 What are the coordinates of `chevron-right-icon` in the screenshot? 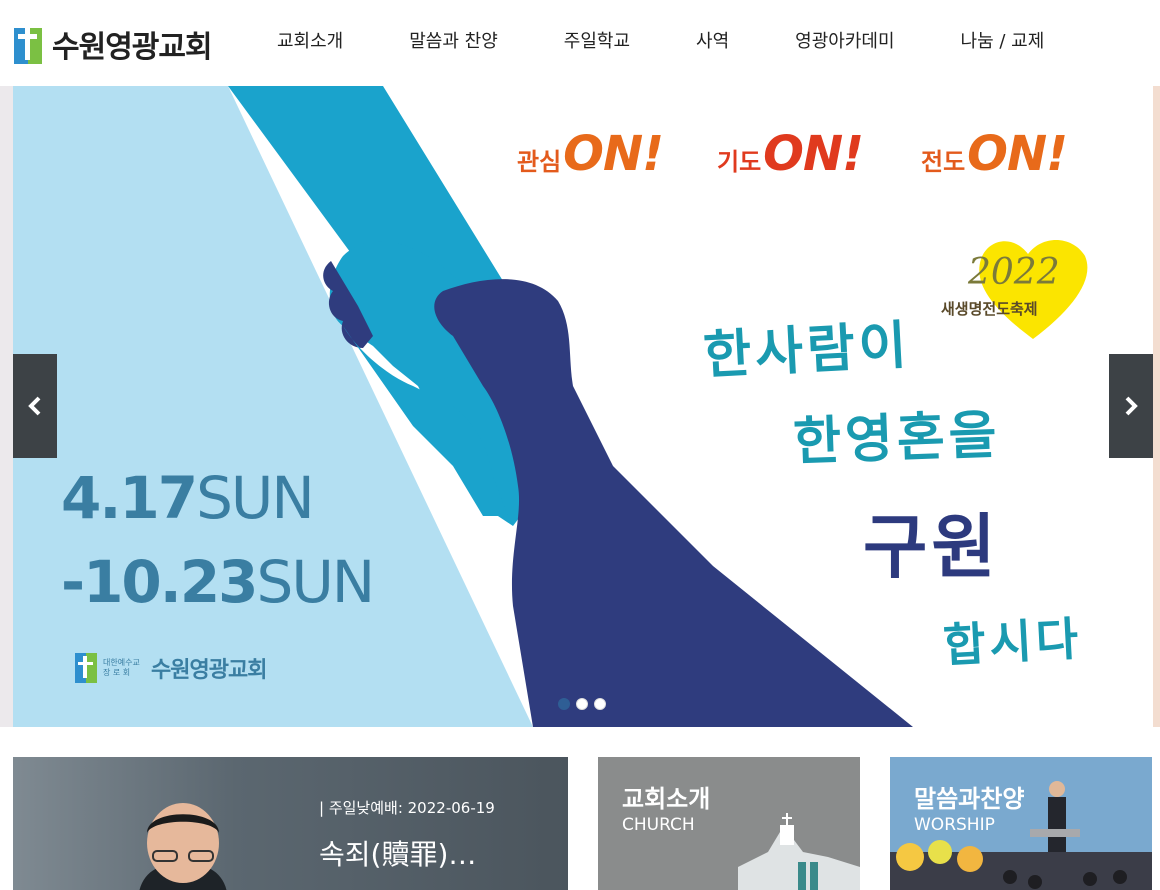 It's located at (1131, 406).